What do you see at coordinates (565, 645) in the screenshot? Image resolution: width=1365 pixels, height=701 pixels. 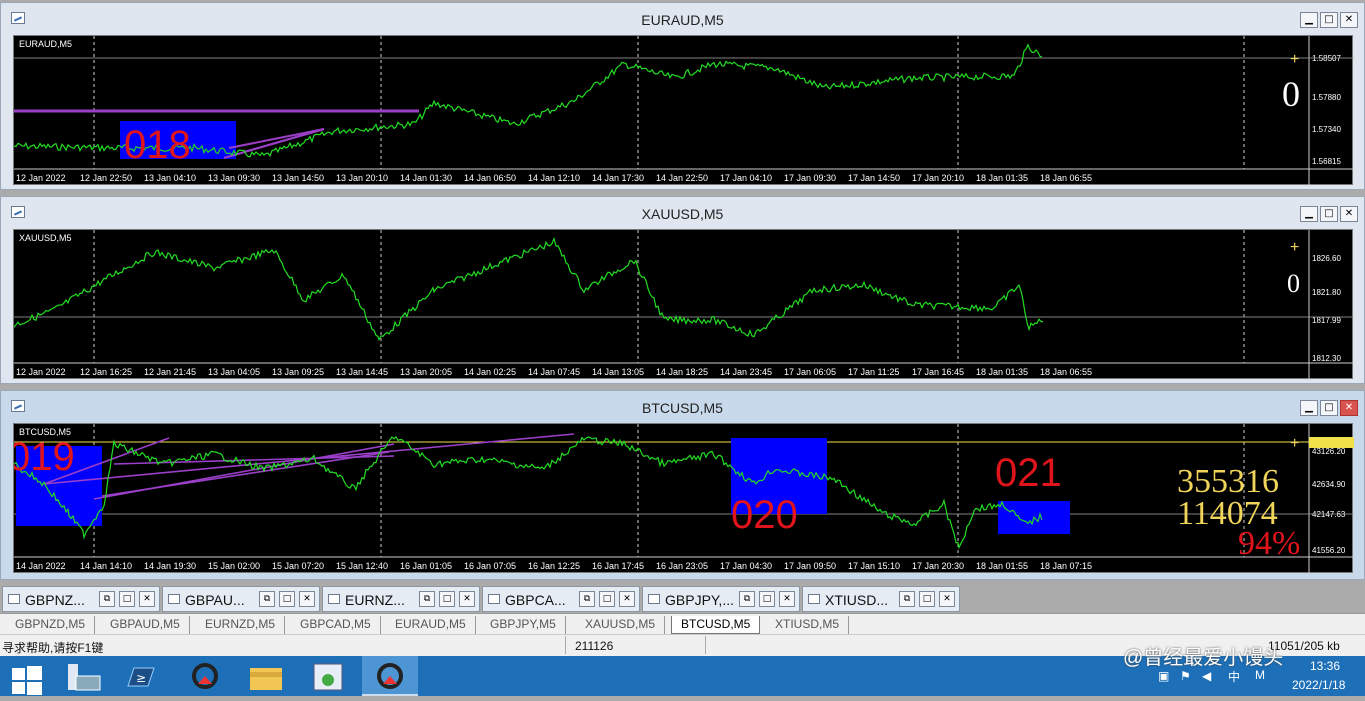 I see `status-divider` at bounding box center [565, 645].